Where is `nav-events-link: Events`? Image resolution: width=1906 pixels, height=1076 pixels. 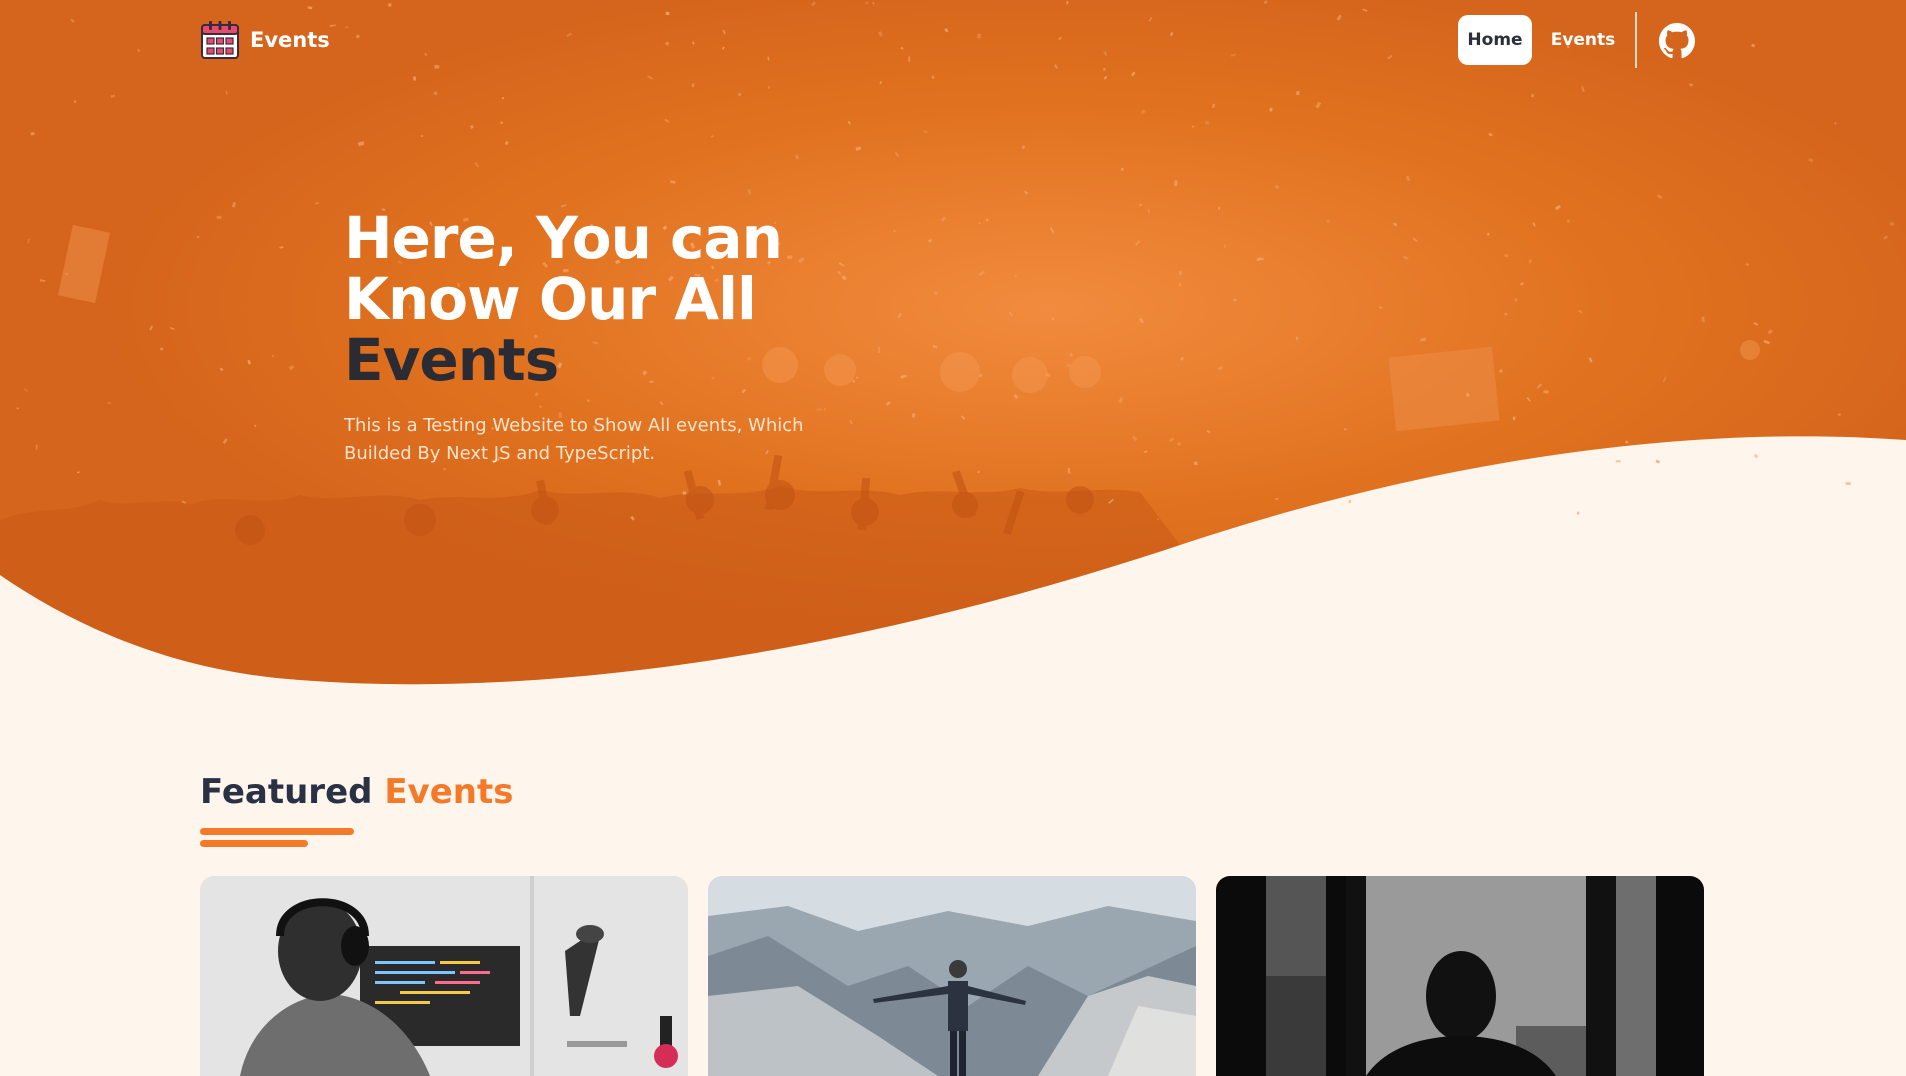
nav-events-link: Events is located at coordinates (1583, 40).